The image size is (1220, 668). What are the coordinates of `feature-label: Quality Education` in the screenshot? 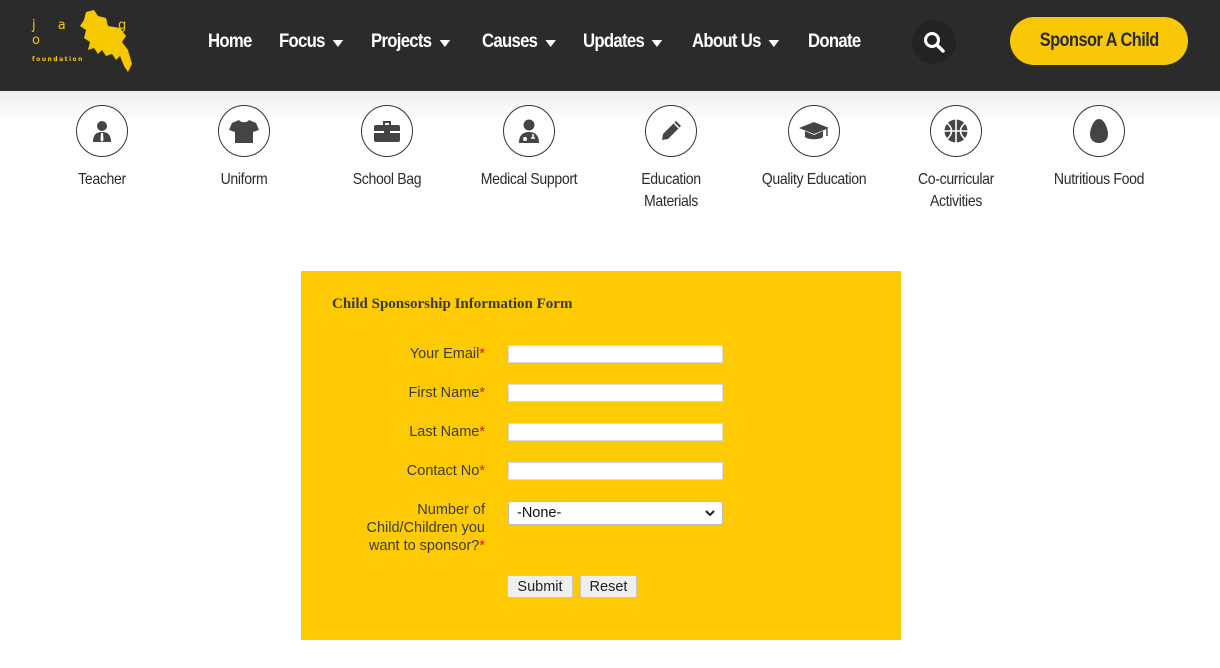 It's located at (814, 179).